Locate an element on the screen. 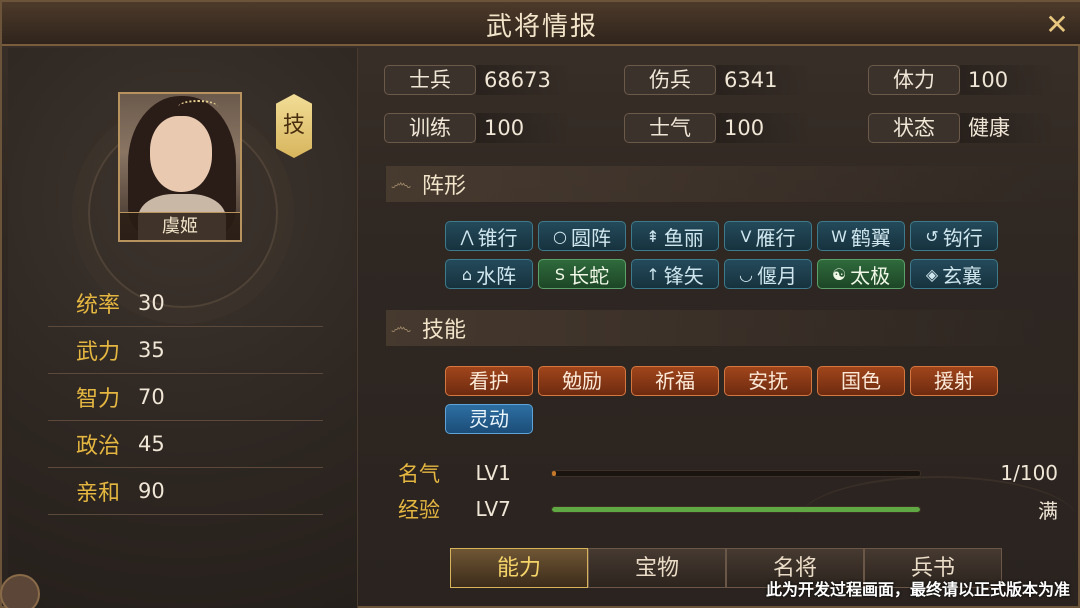 Image resolution: width=1080 pixels, height=608 pixels. stat-label: 伤兵 is located at coordinates (670, 80).